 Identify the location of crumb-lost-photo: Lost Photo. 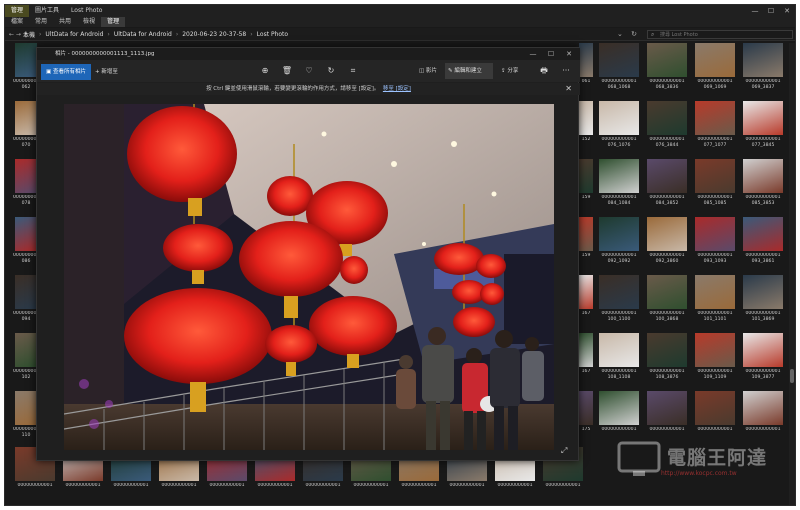
(272, 34).